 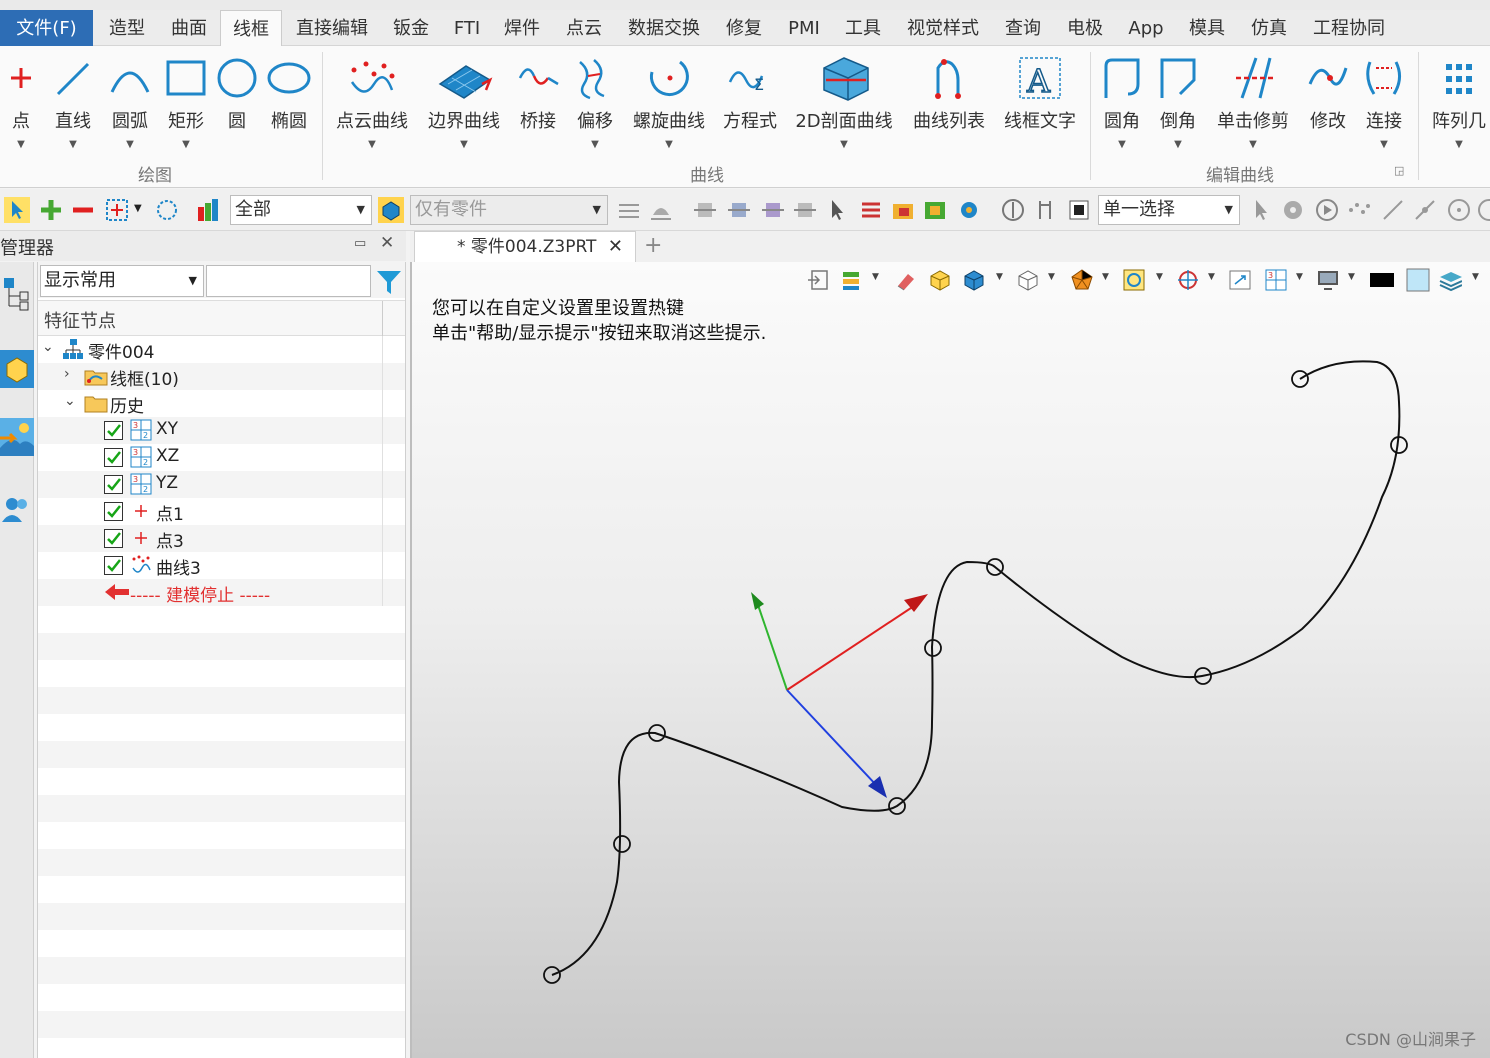 I want to click on ellipse-button: 椭圆, so click(x=289, y=93).